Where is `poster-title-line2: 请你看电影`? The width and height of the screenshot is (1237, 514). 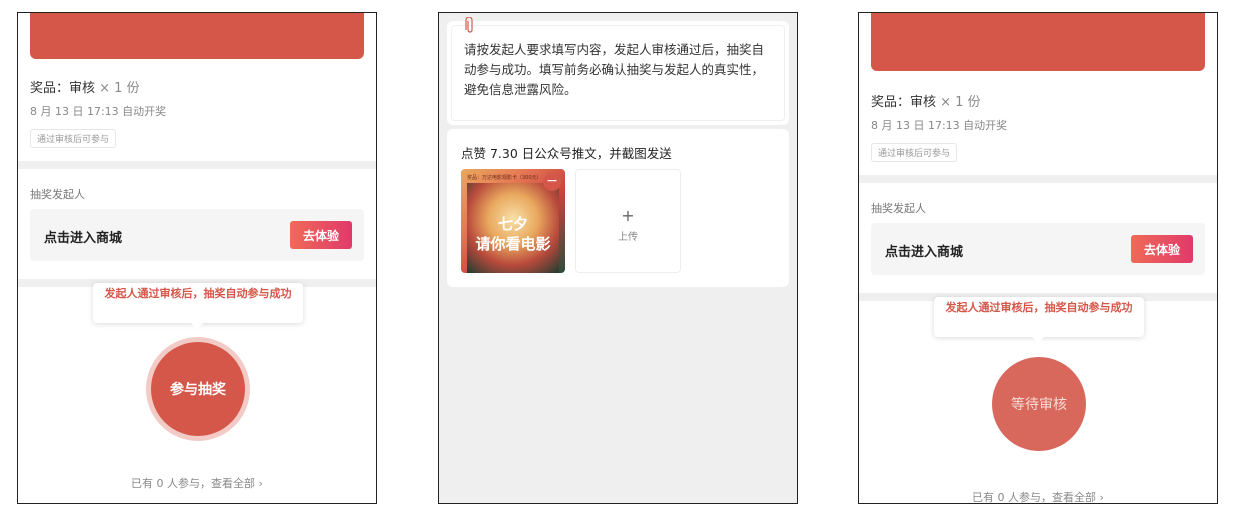
poster-title-line2: 请你看电影 is located at coordinates (513, 244).